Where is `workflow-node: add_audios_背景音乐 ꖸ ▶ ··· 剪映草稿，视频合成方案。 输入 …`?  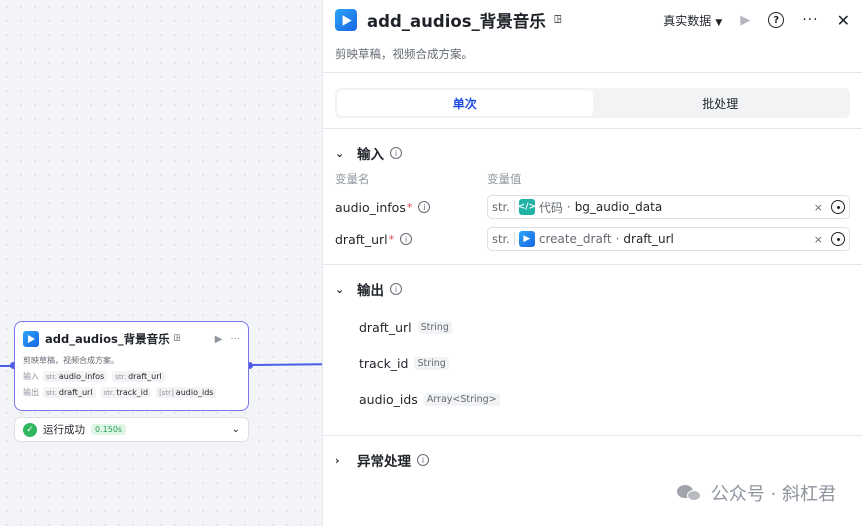 workflow-node: add_audios_背景音乐 ꖸ ▶ ··· 剪映草稿，视频合成方案。 输入 … is located at coordinates (131, 366).